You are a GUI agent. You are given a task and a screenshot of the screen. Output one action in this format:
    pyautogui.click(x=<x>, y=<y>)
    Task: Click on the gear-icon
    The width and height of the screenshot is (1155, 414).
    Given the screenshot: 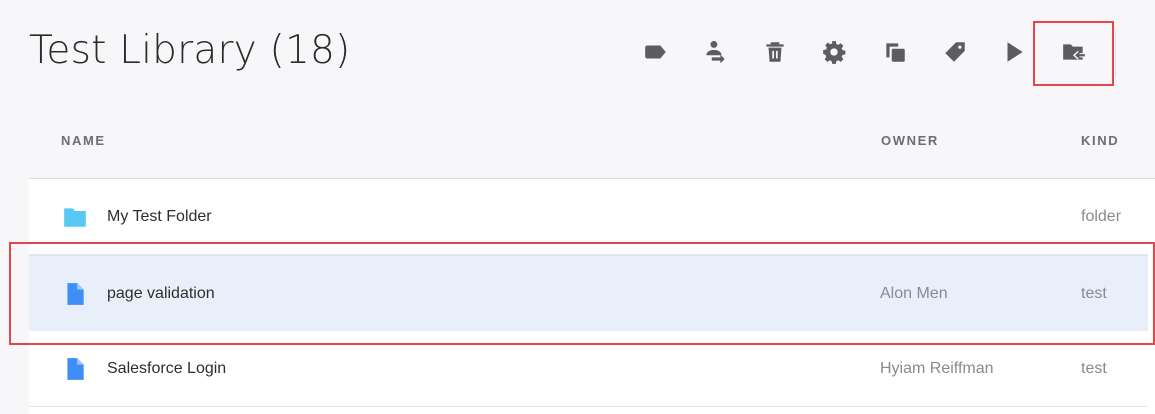 What is the action you would take?
    pyautogui.click(x=834, y=52)
    